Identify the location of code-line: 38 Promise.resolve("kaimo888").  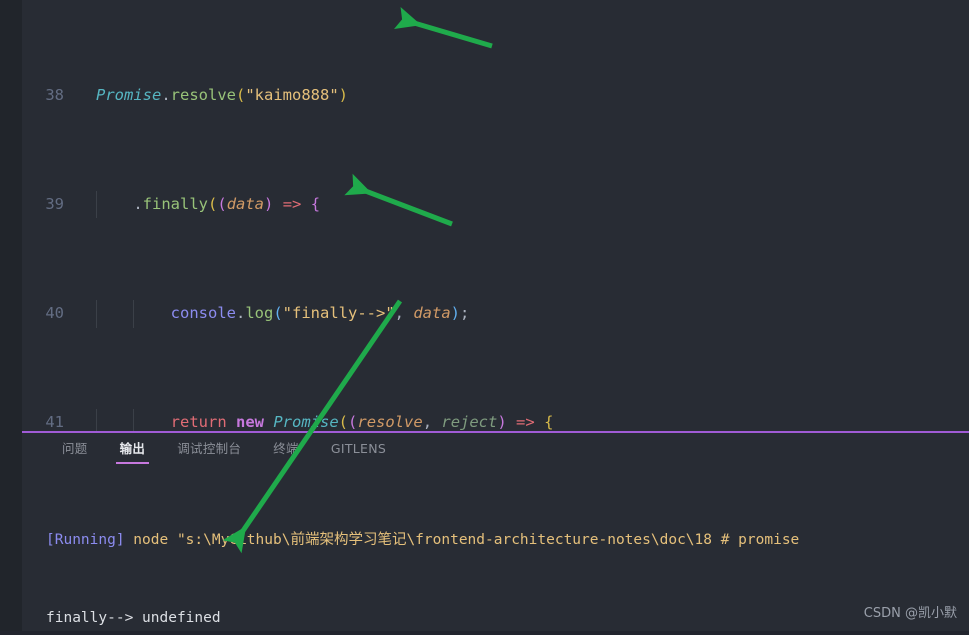
(495, 95).